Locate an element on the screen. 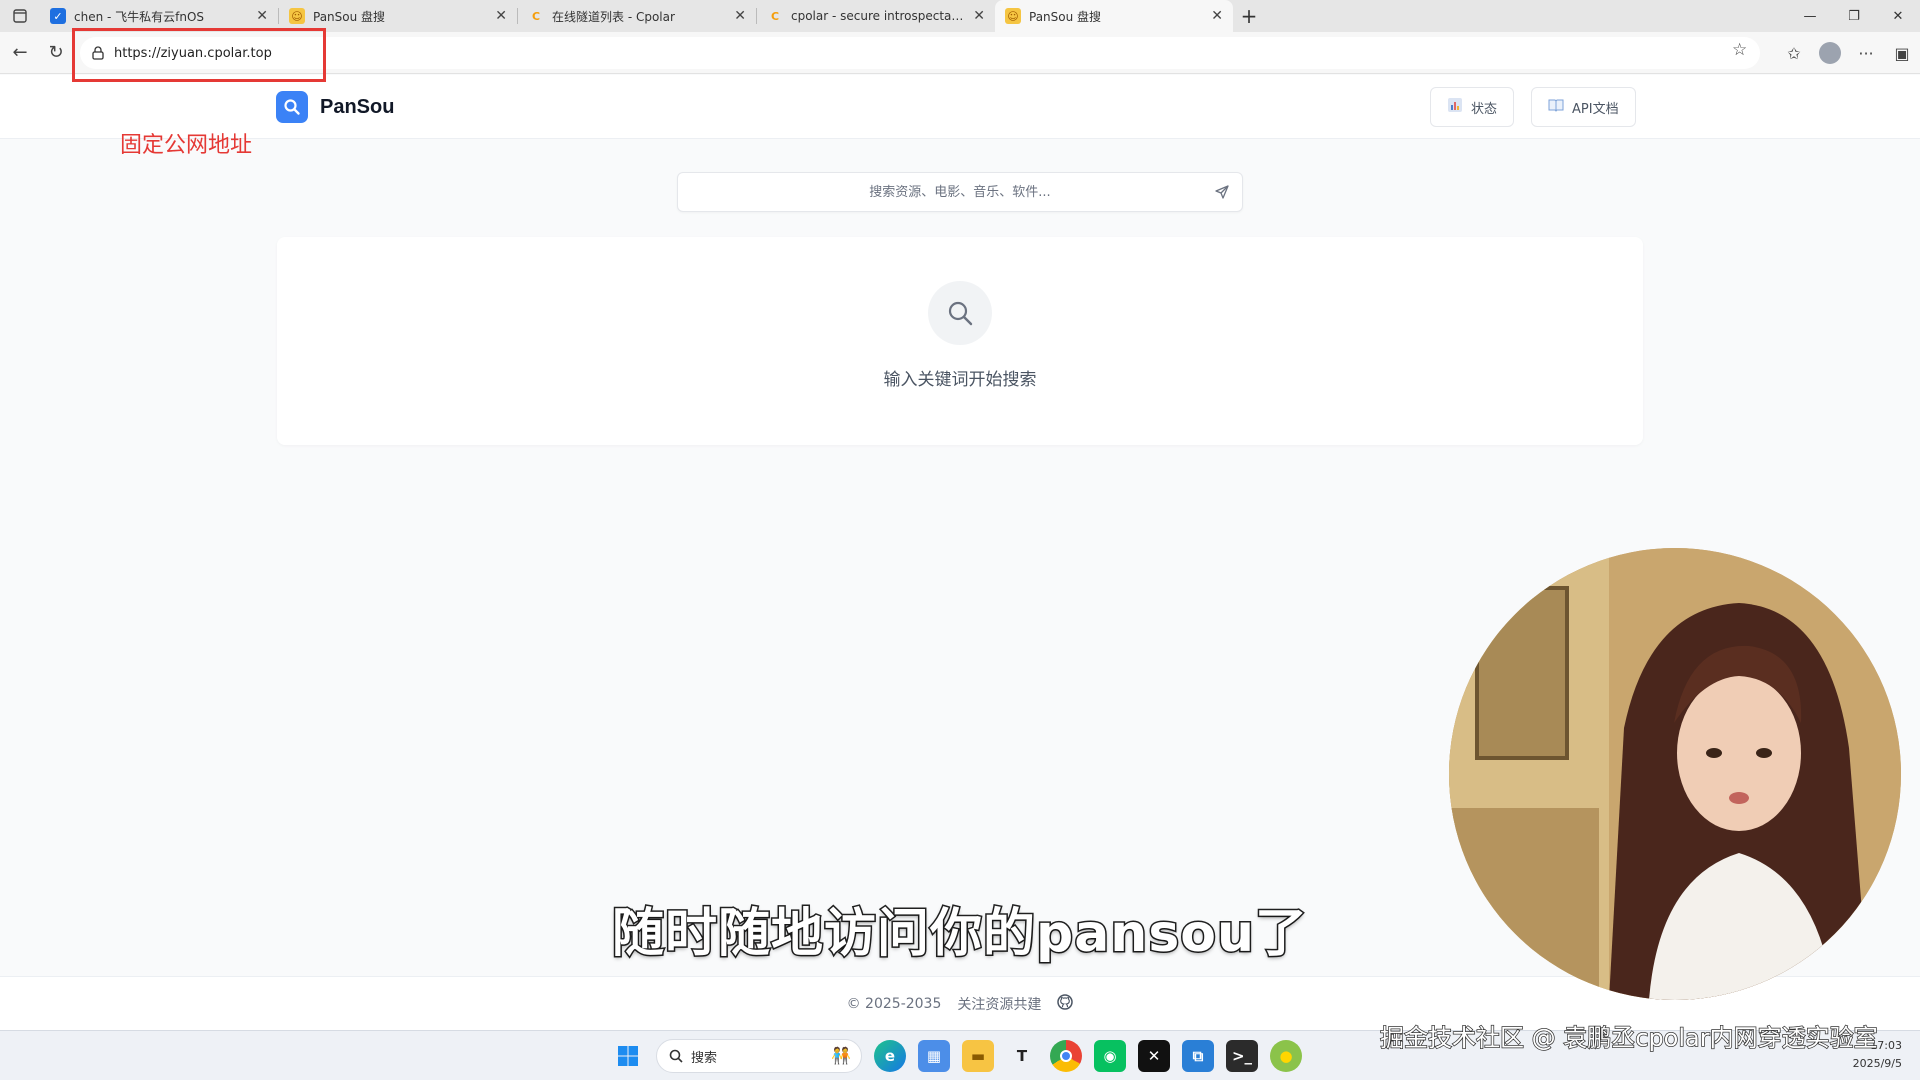  window-controls: — ❐ ✕ is located at coordinates (1854, 16).